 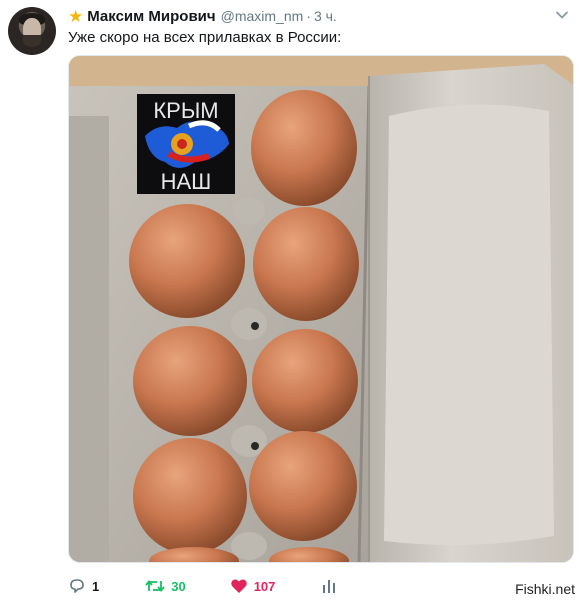 What do you see at coordinates (325, 16) in the screenshot?
I see `timestamp: 3 ч.` at bounding box center [325, 16].